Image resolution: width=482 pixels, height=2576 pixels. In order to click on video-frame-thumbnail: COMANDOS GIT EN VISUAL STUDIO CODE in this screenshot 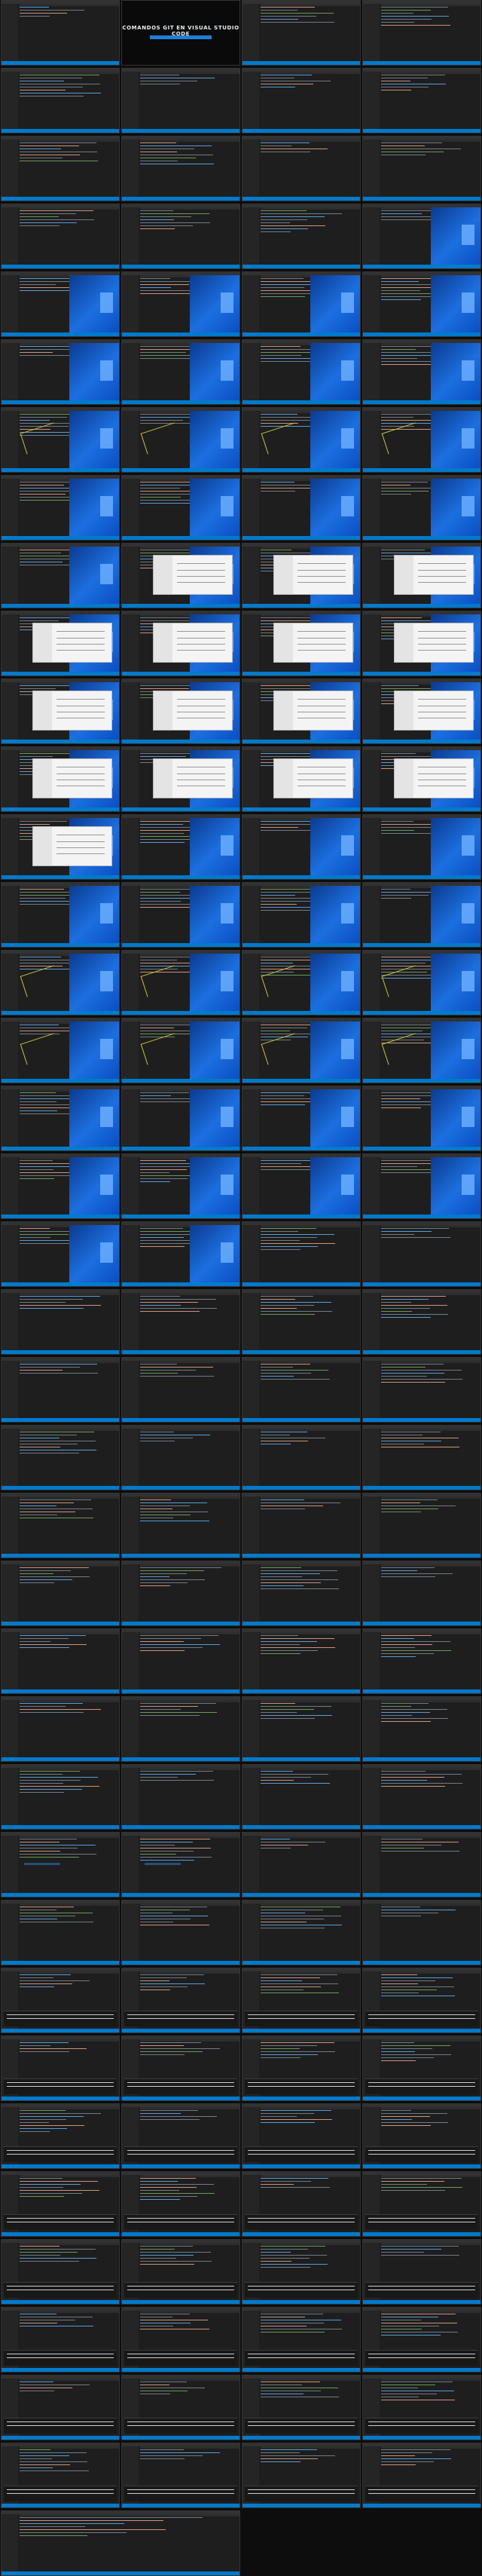, I will do `click(180, 33)`.